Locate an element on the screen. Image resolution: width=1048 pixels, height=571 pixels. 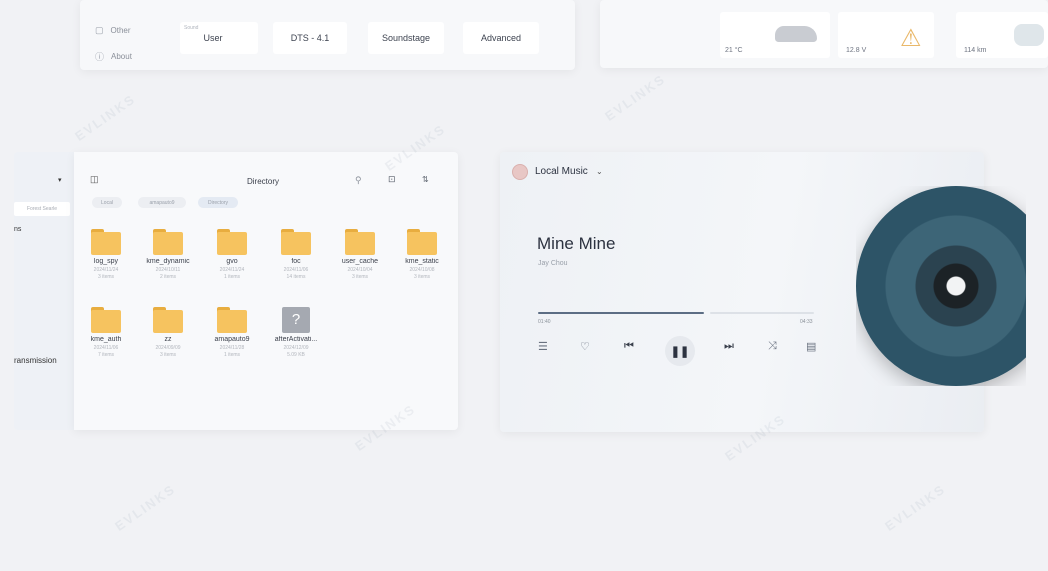
album-cover is located at coordinates (941, 286).